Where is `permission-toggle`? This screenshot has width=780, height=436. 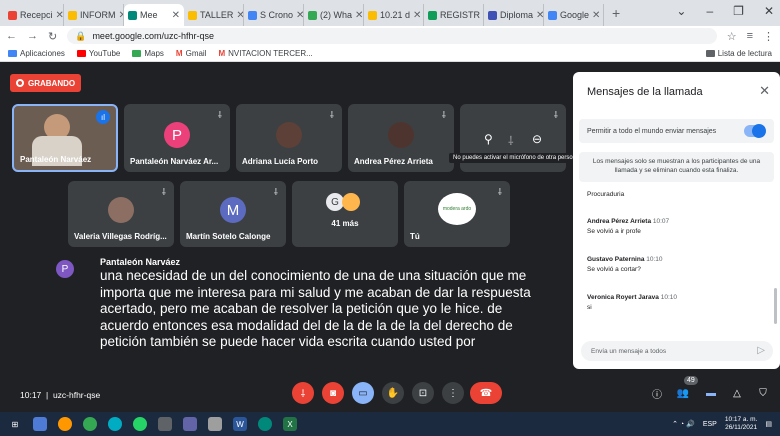 permission-toggle is located at coordinates (755, 131).